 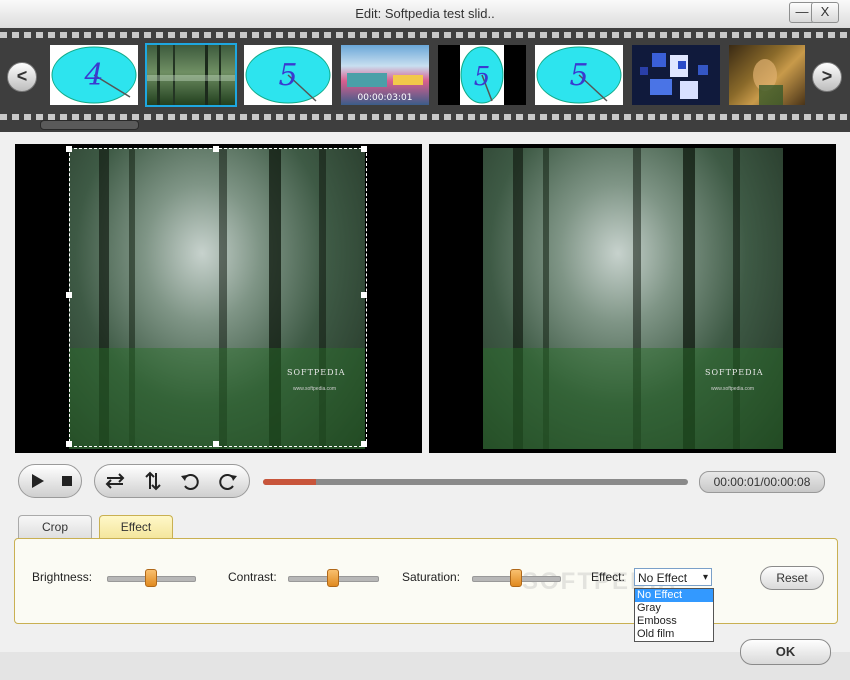 I want to click on stop-icon, so click(x=67, y=481).